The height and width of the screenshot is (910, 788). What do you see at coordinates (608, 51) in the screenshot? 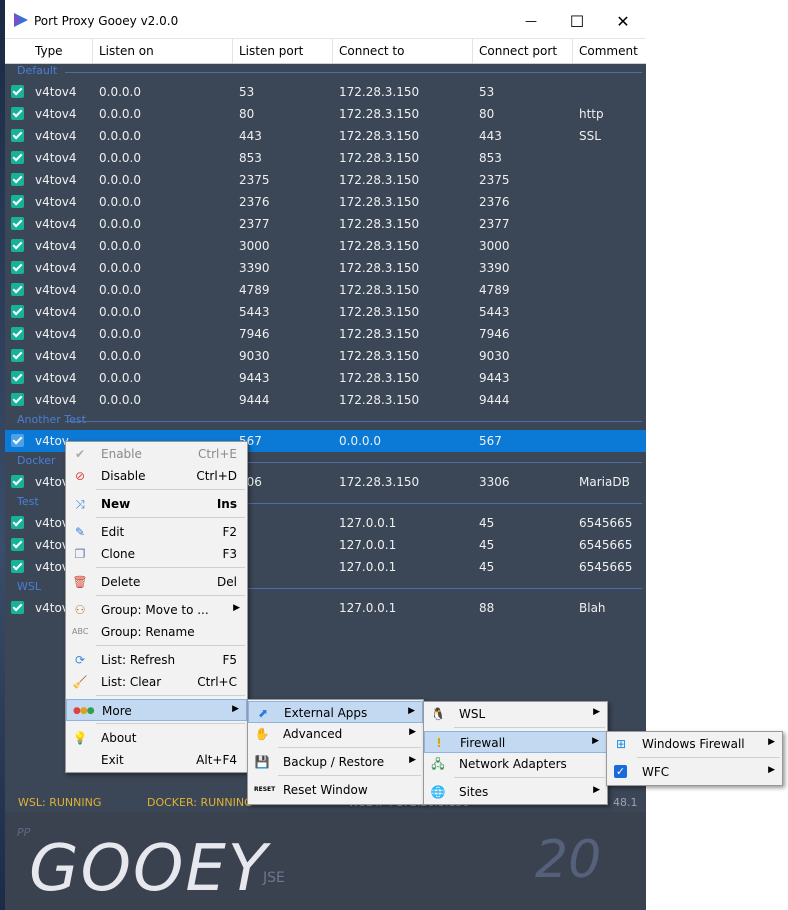
I see `column-comment: Comment` at bounding box center [608, 51].